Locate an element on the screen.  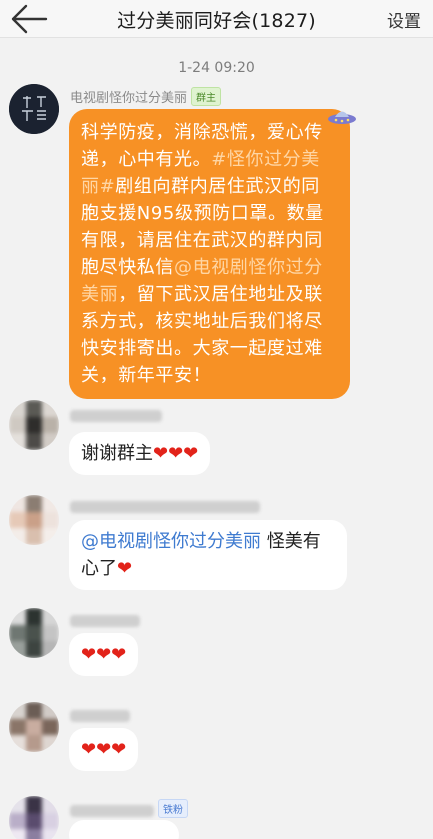
ufo-icon is located at coordinates (342, 117).